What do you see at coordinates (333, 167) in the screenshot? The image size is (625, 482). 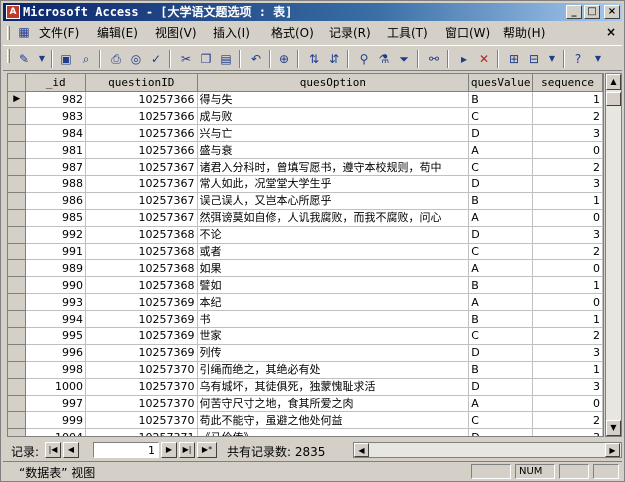 I see `cell-quesoption: 诸君入分科时，曾填写愿书，遵守本校规则，苟中` at bounding box center [333, 167].